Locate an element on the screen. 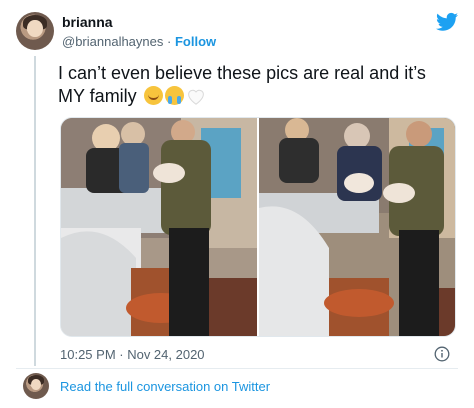 This screenshot has height=408, width=474. display-name: brianna is located at coordinates (87, 22).